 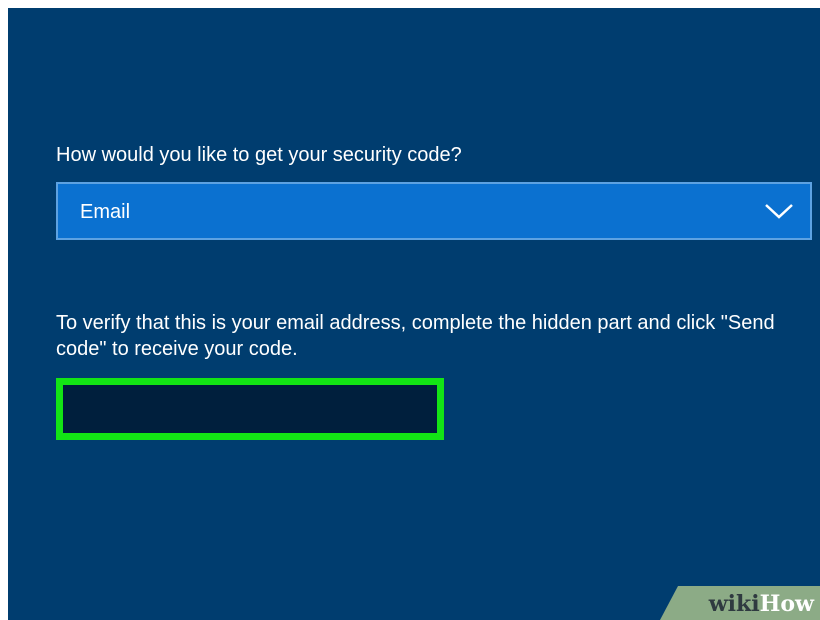 I want to click on email-hidden-part-input, so click(x=250, y=409).